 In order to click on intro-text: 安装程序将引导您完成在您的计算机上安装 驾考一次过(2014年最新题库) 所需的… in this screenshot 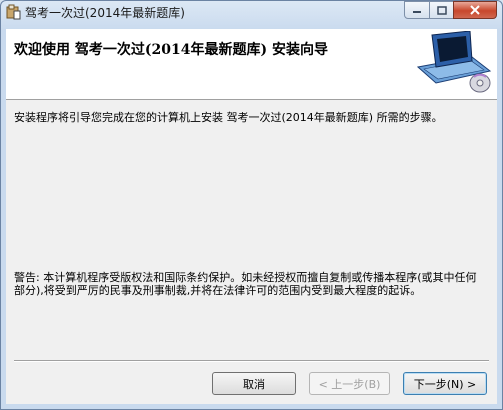, I will do `click(228, 117)`.